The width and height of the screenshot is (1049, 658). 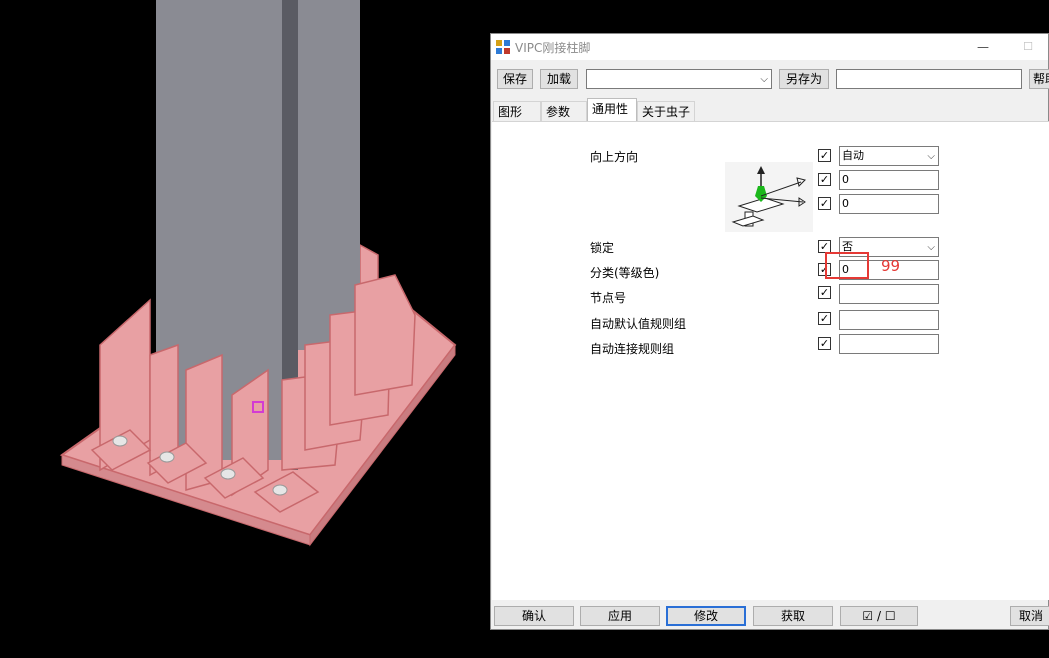 What do you see at coordinates (608, 298) in the screenshot?
I see `node-number-label: 节点号` at bounding box center [608, 298].